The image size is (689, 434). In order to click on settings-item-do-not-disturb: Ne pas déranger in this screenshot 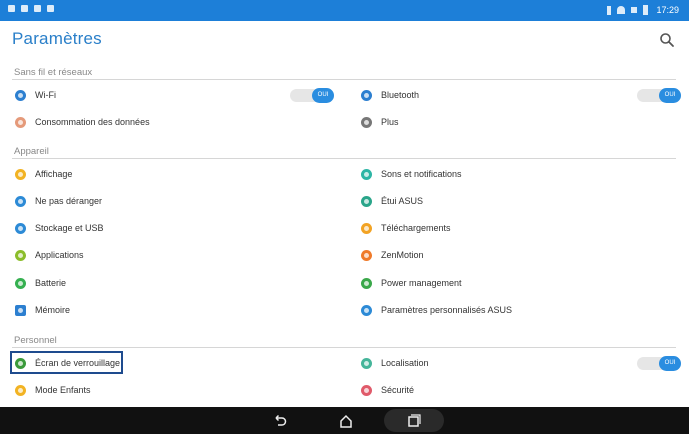, I will do `click(175, 201)`.